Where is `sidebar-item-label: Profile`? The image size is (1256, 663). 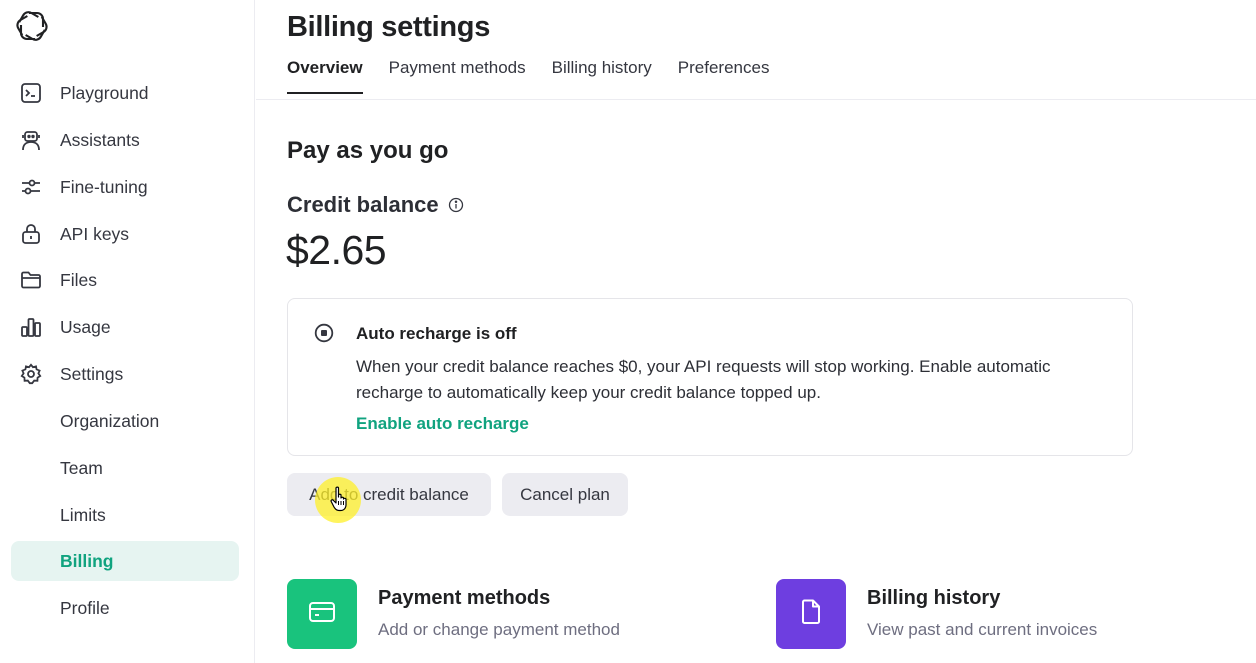
sidebar-item-label: Profile is located at coordinates (85, 607).